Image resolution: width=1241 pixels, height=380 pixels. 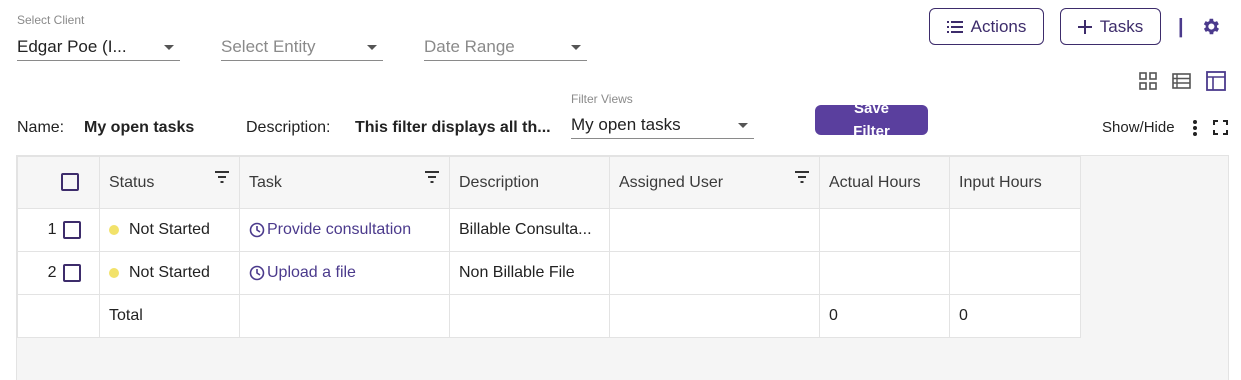 What do you see at coordinates (833, 315) in the screenshot?
I see `total-actual-hours: 0` at bounding box center [833, 315].